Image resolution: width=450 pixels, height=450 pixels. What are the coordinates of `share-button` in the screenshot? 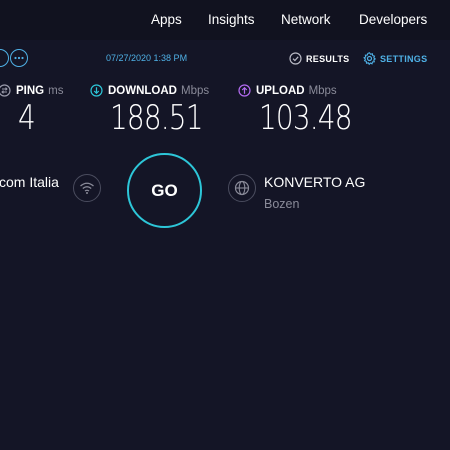 It's located at (4, 58).